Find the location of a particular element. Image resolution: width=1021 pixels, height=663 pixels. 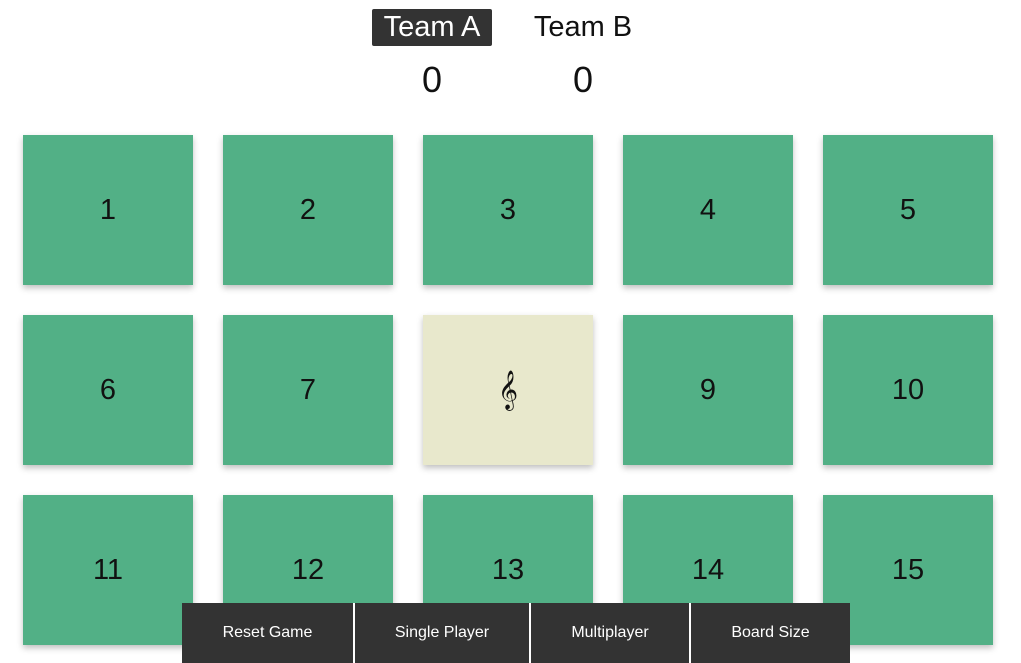

reset-game-button: Reset Game is located at coordinates (268, 633).